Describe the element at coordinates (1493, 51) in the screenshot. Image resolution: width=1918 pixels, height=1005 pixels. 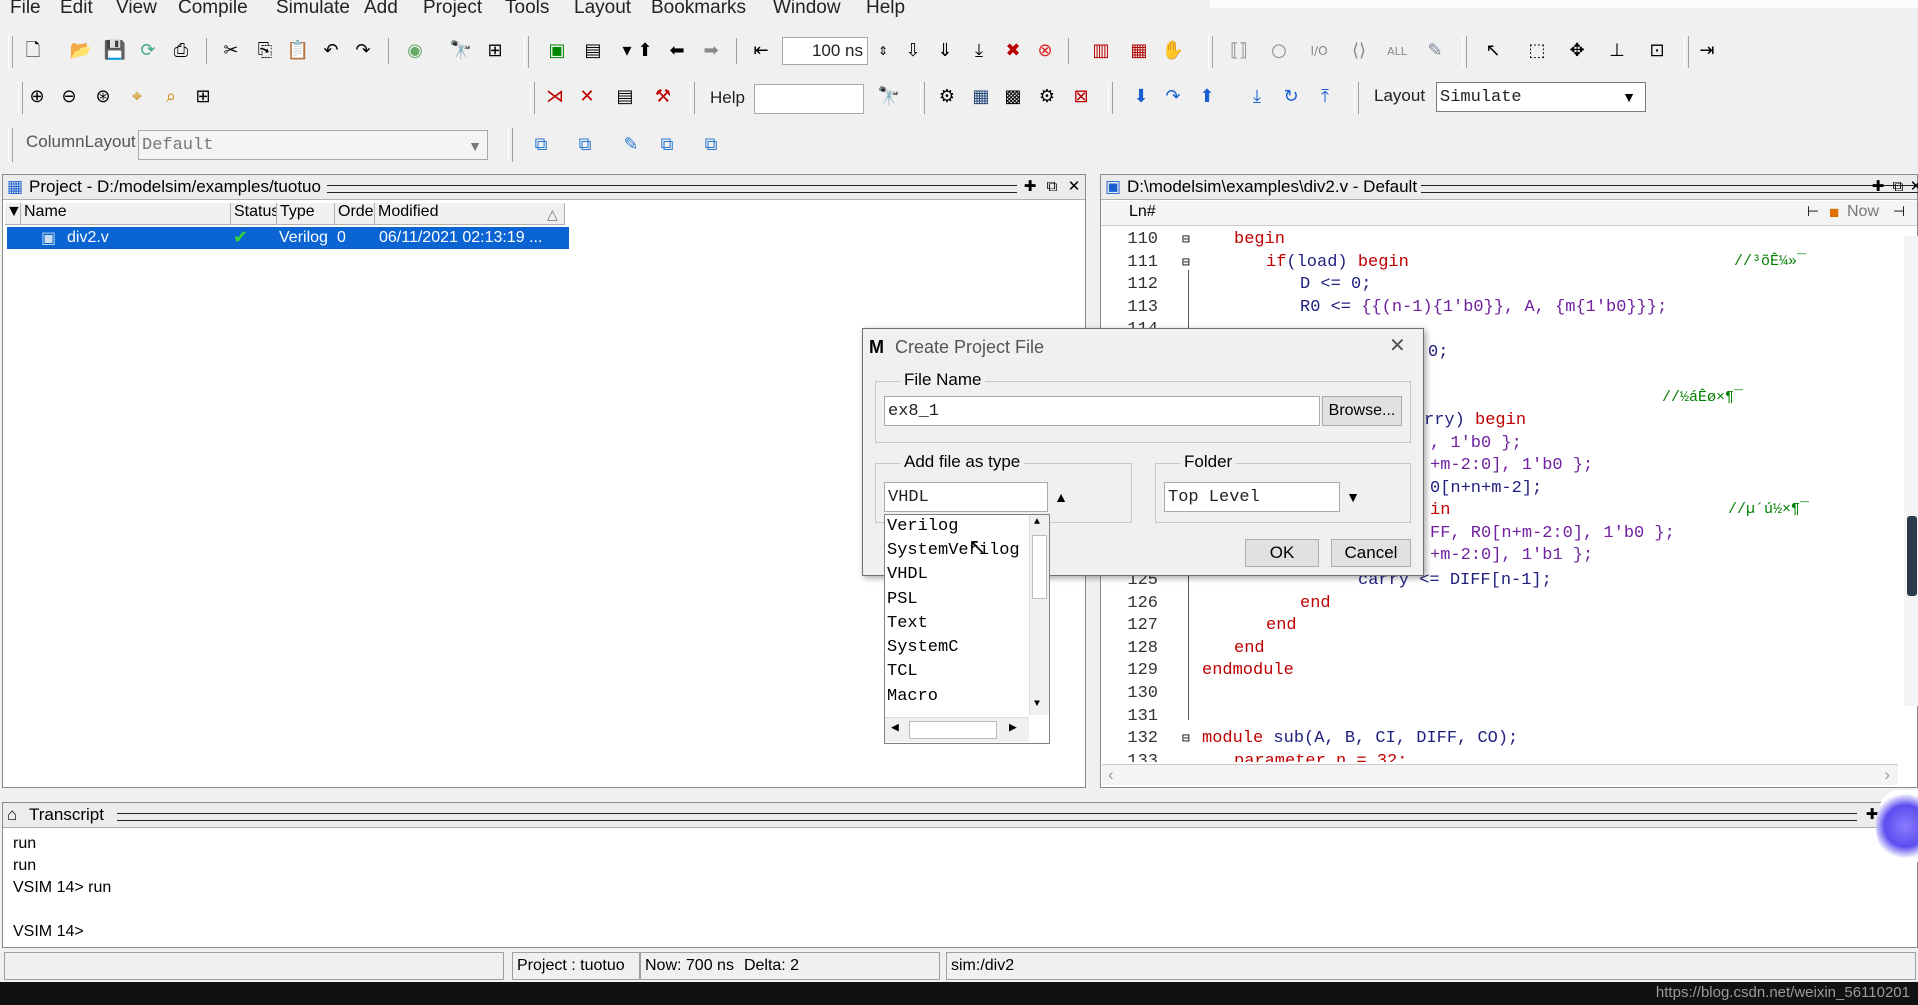
I see `select-pointer-icon: ↖` at that location.